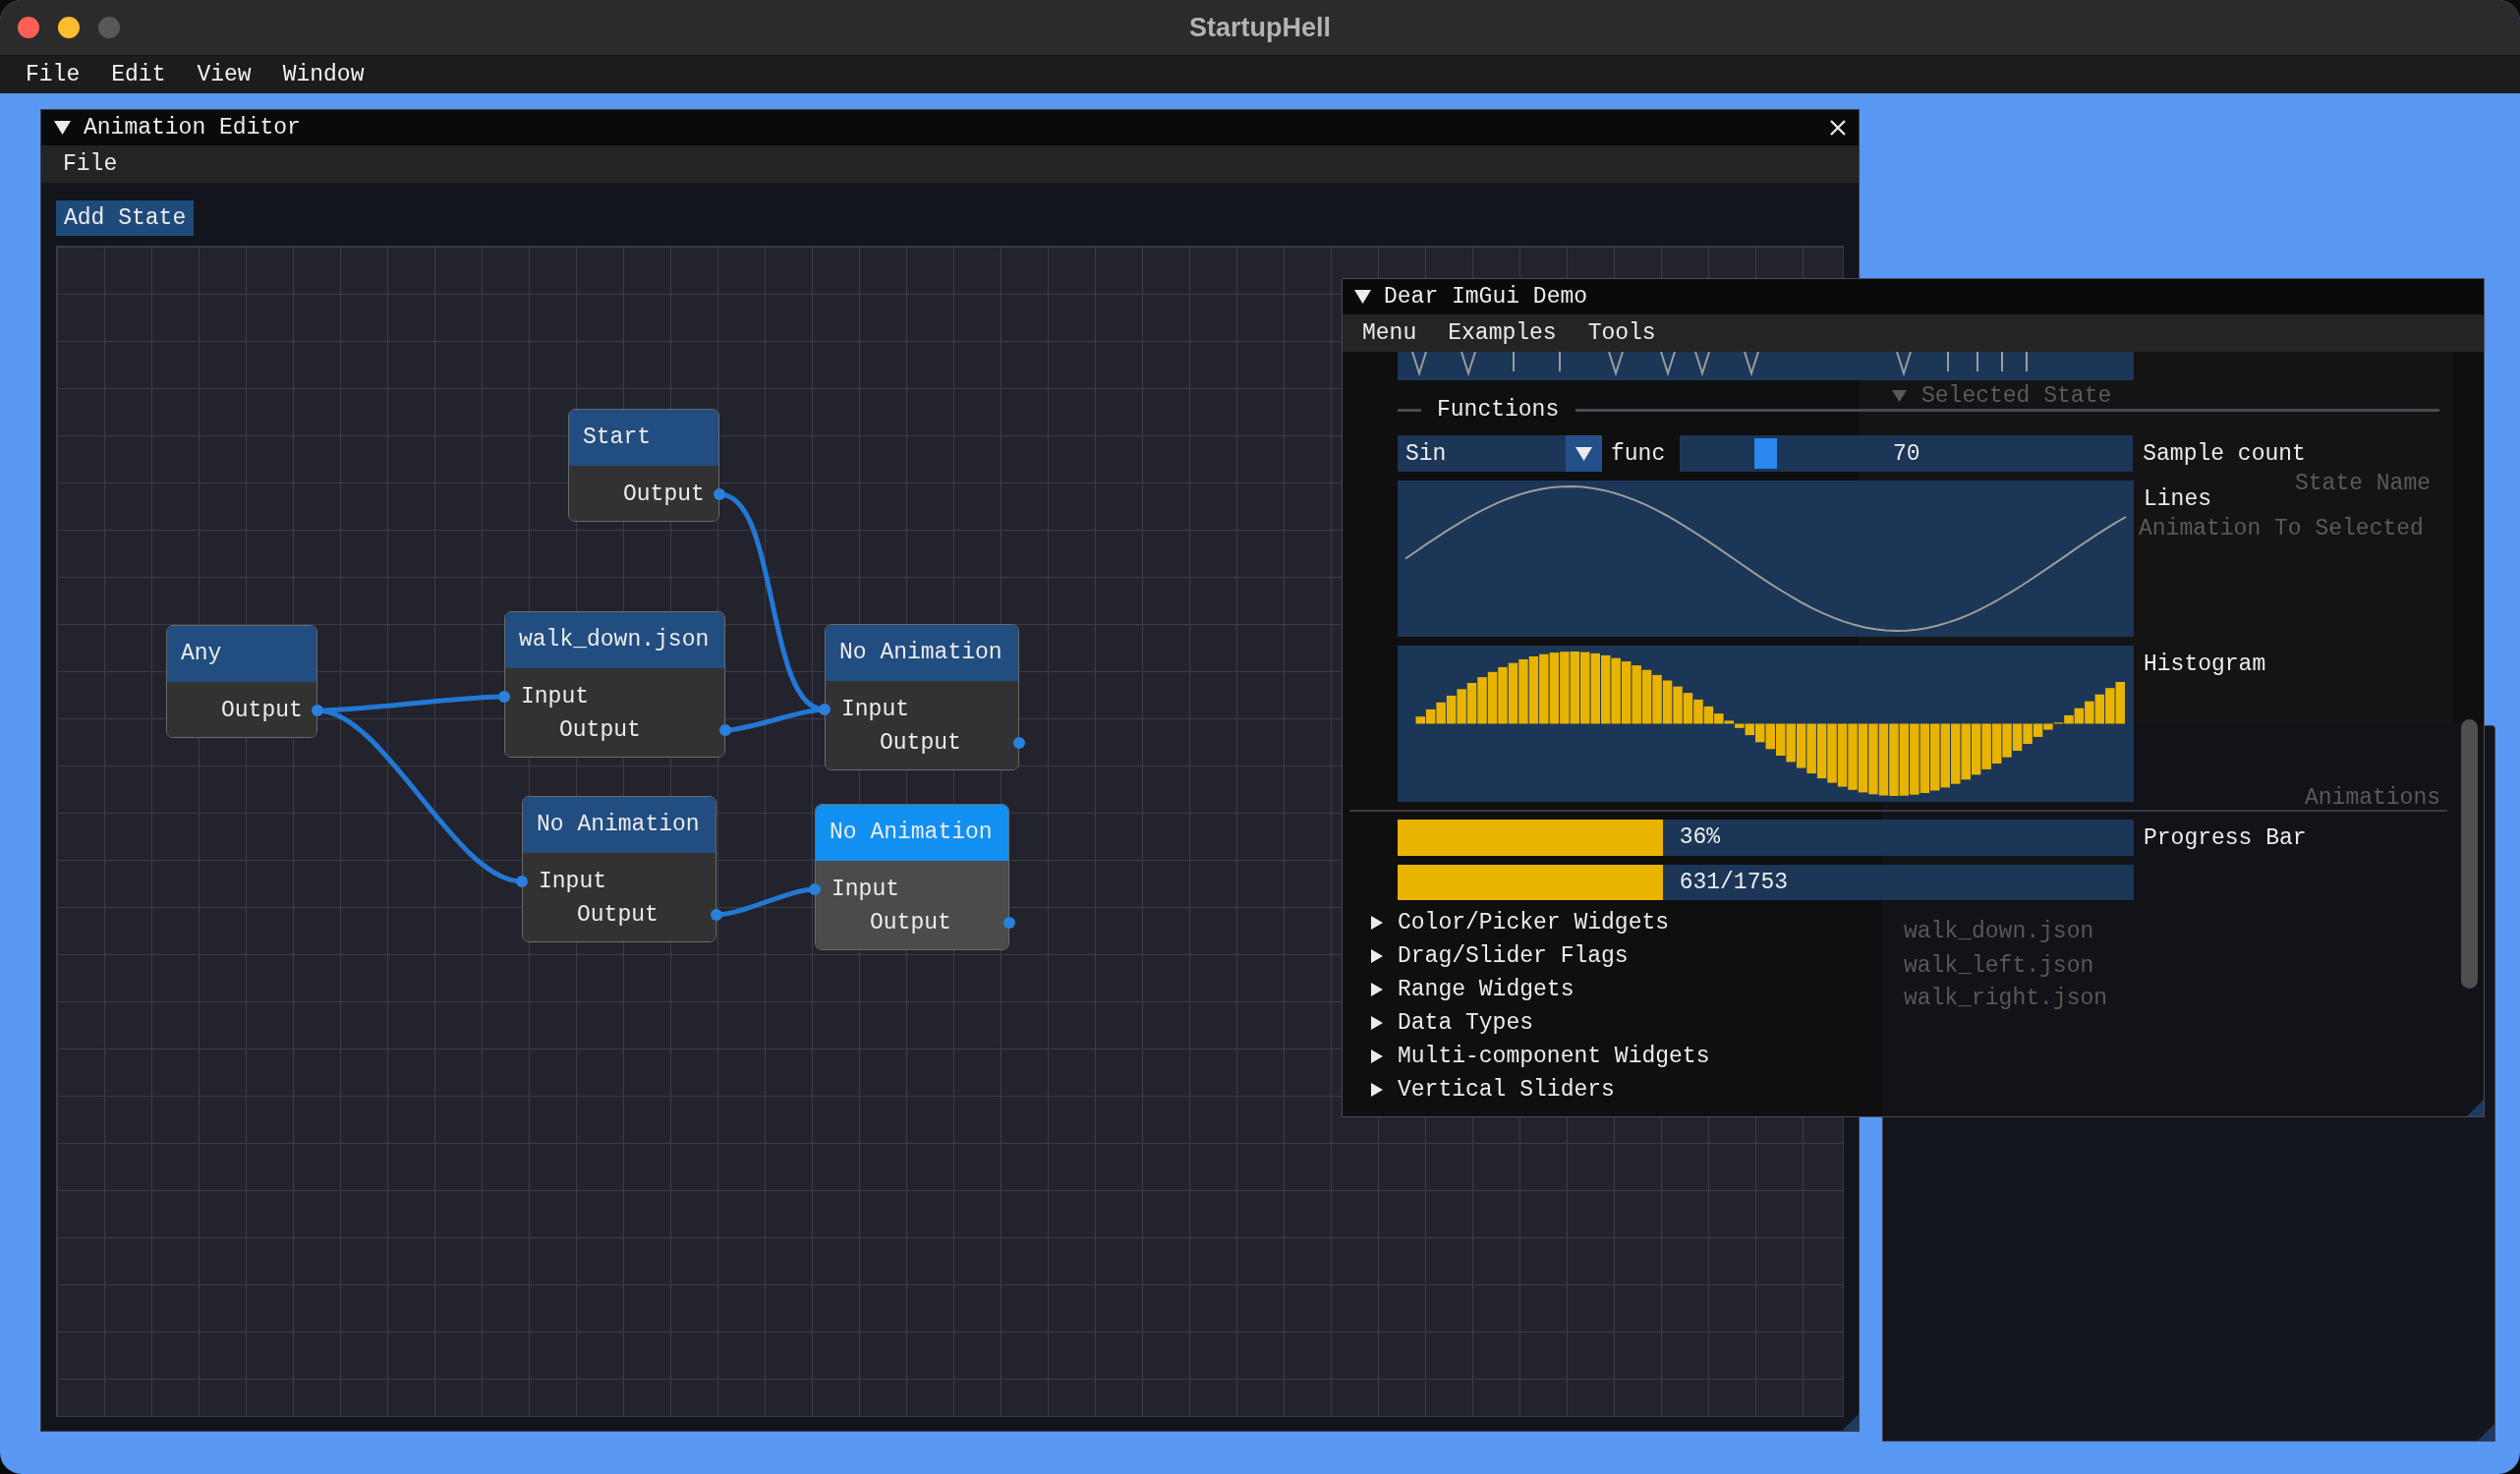 This screenshot has width=2520, height=1474. Describe the element at coordinates (2363, 483) in the screenshot. I see `field-label: State Name` at that location.